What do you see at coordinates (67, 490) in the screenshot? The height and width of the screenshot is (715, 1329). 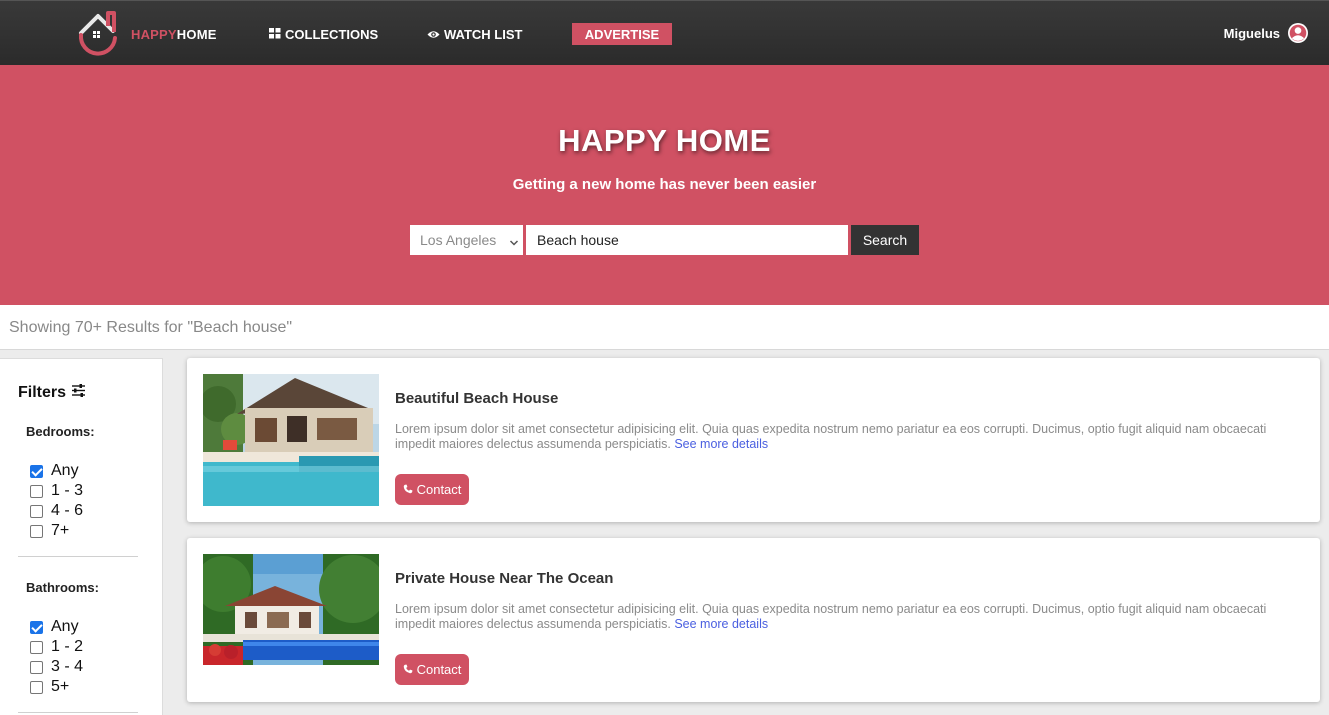 I see `option-label: 1 - 3` at bounding box center [67, 490].